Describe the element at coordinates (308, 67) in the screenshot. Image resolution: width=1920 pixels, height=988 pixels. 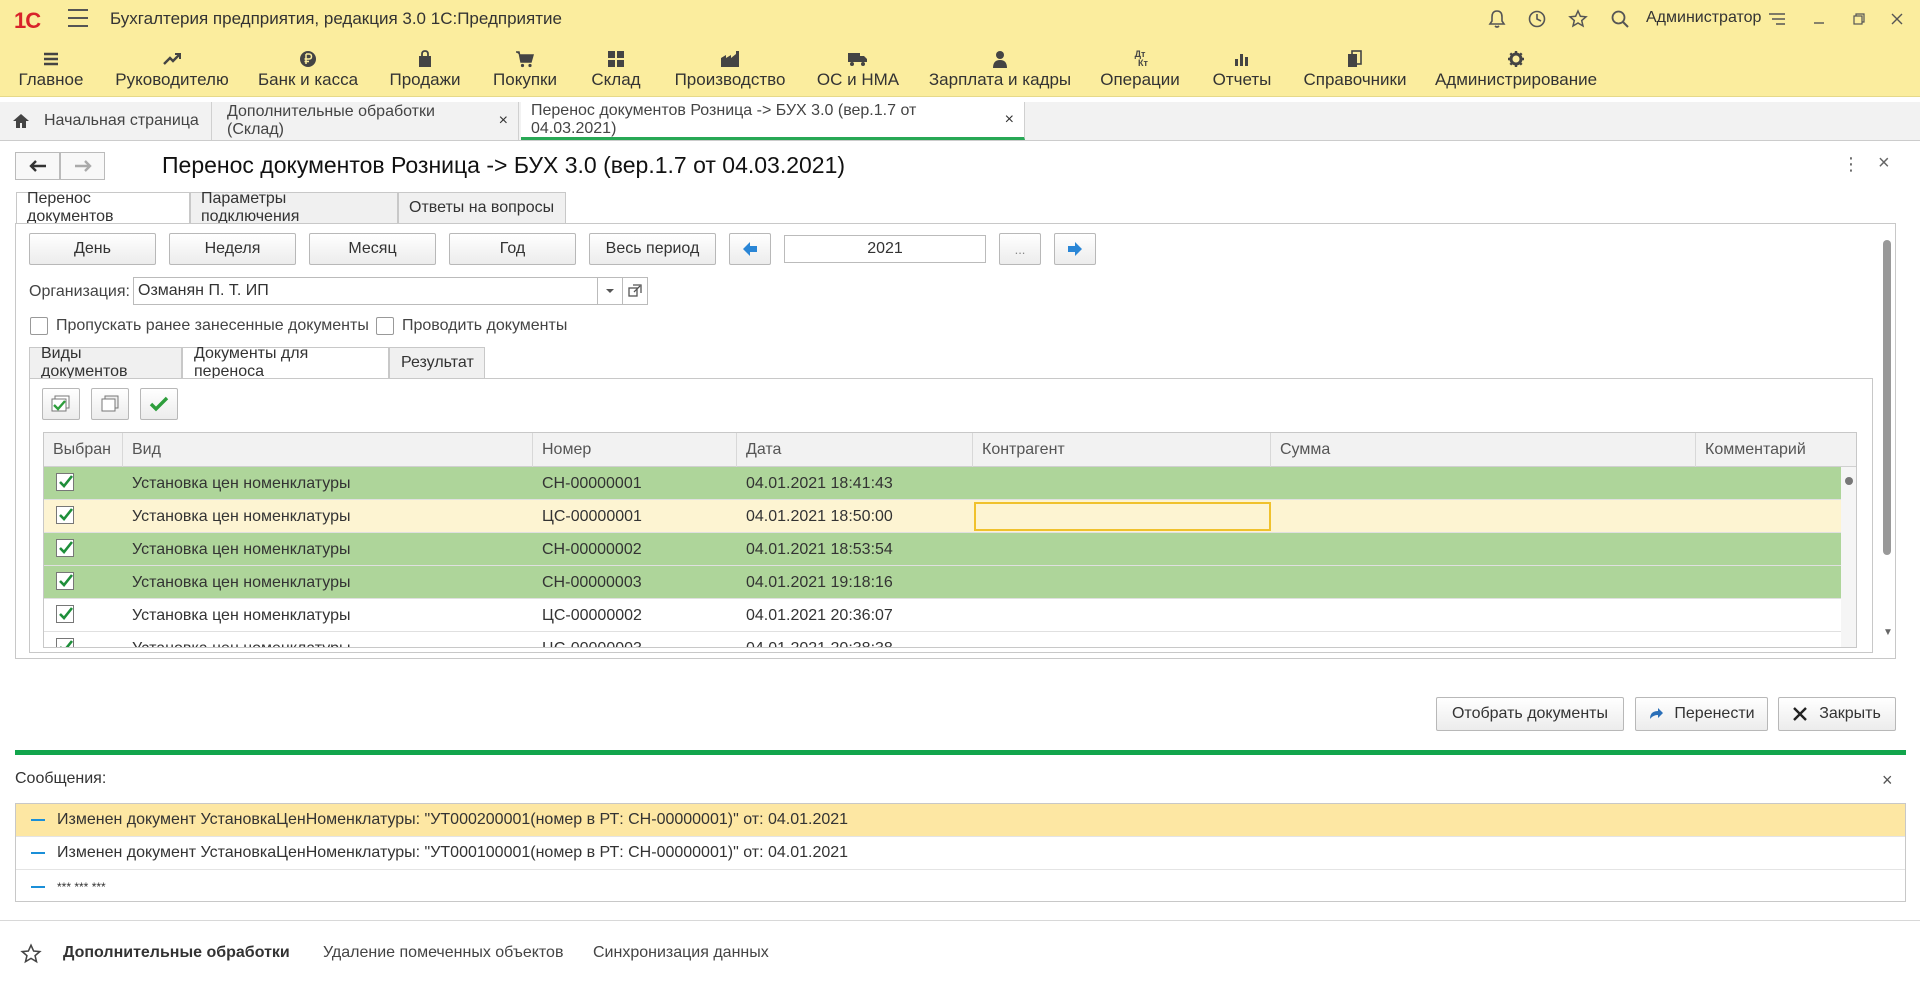
I see `section-bank: Банк и касса` at that location.